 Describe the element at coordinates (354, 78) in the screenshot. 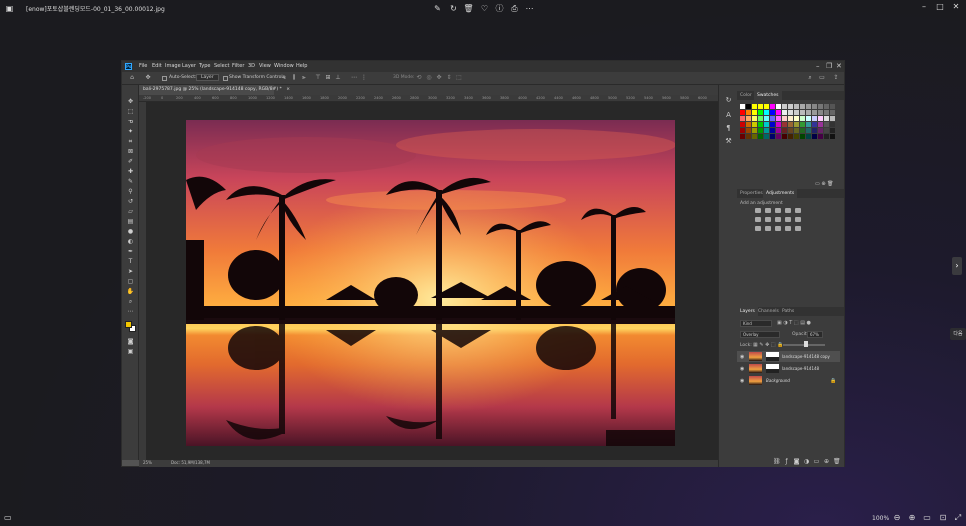

I see `distribute-icon: ⋯` at that location.